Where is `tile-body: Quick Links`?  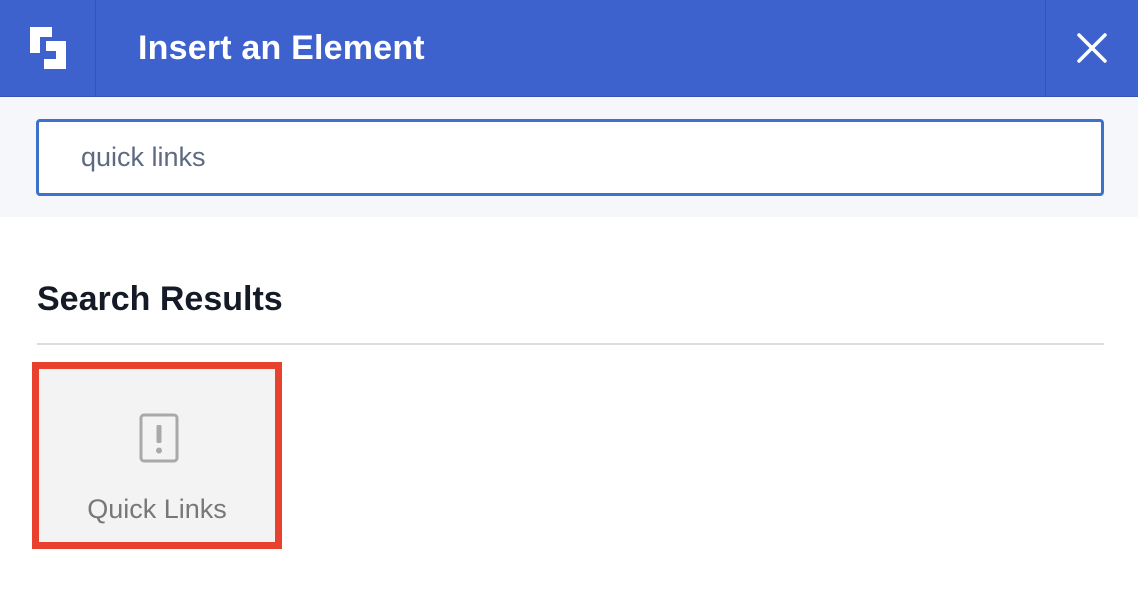
tile-body: Quick Links is located at coordinates (157, 455).